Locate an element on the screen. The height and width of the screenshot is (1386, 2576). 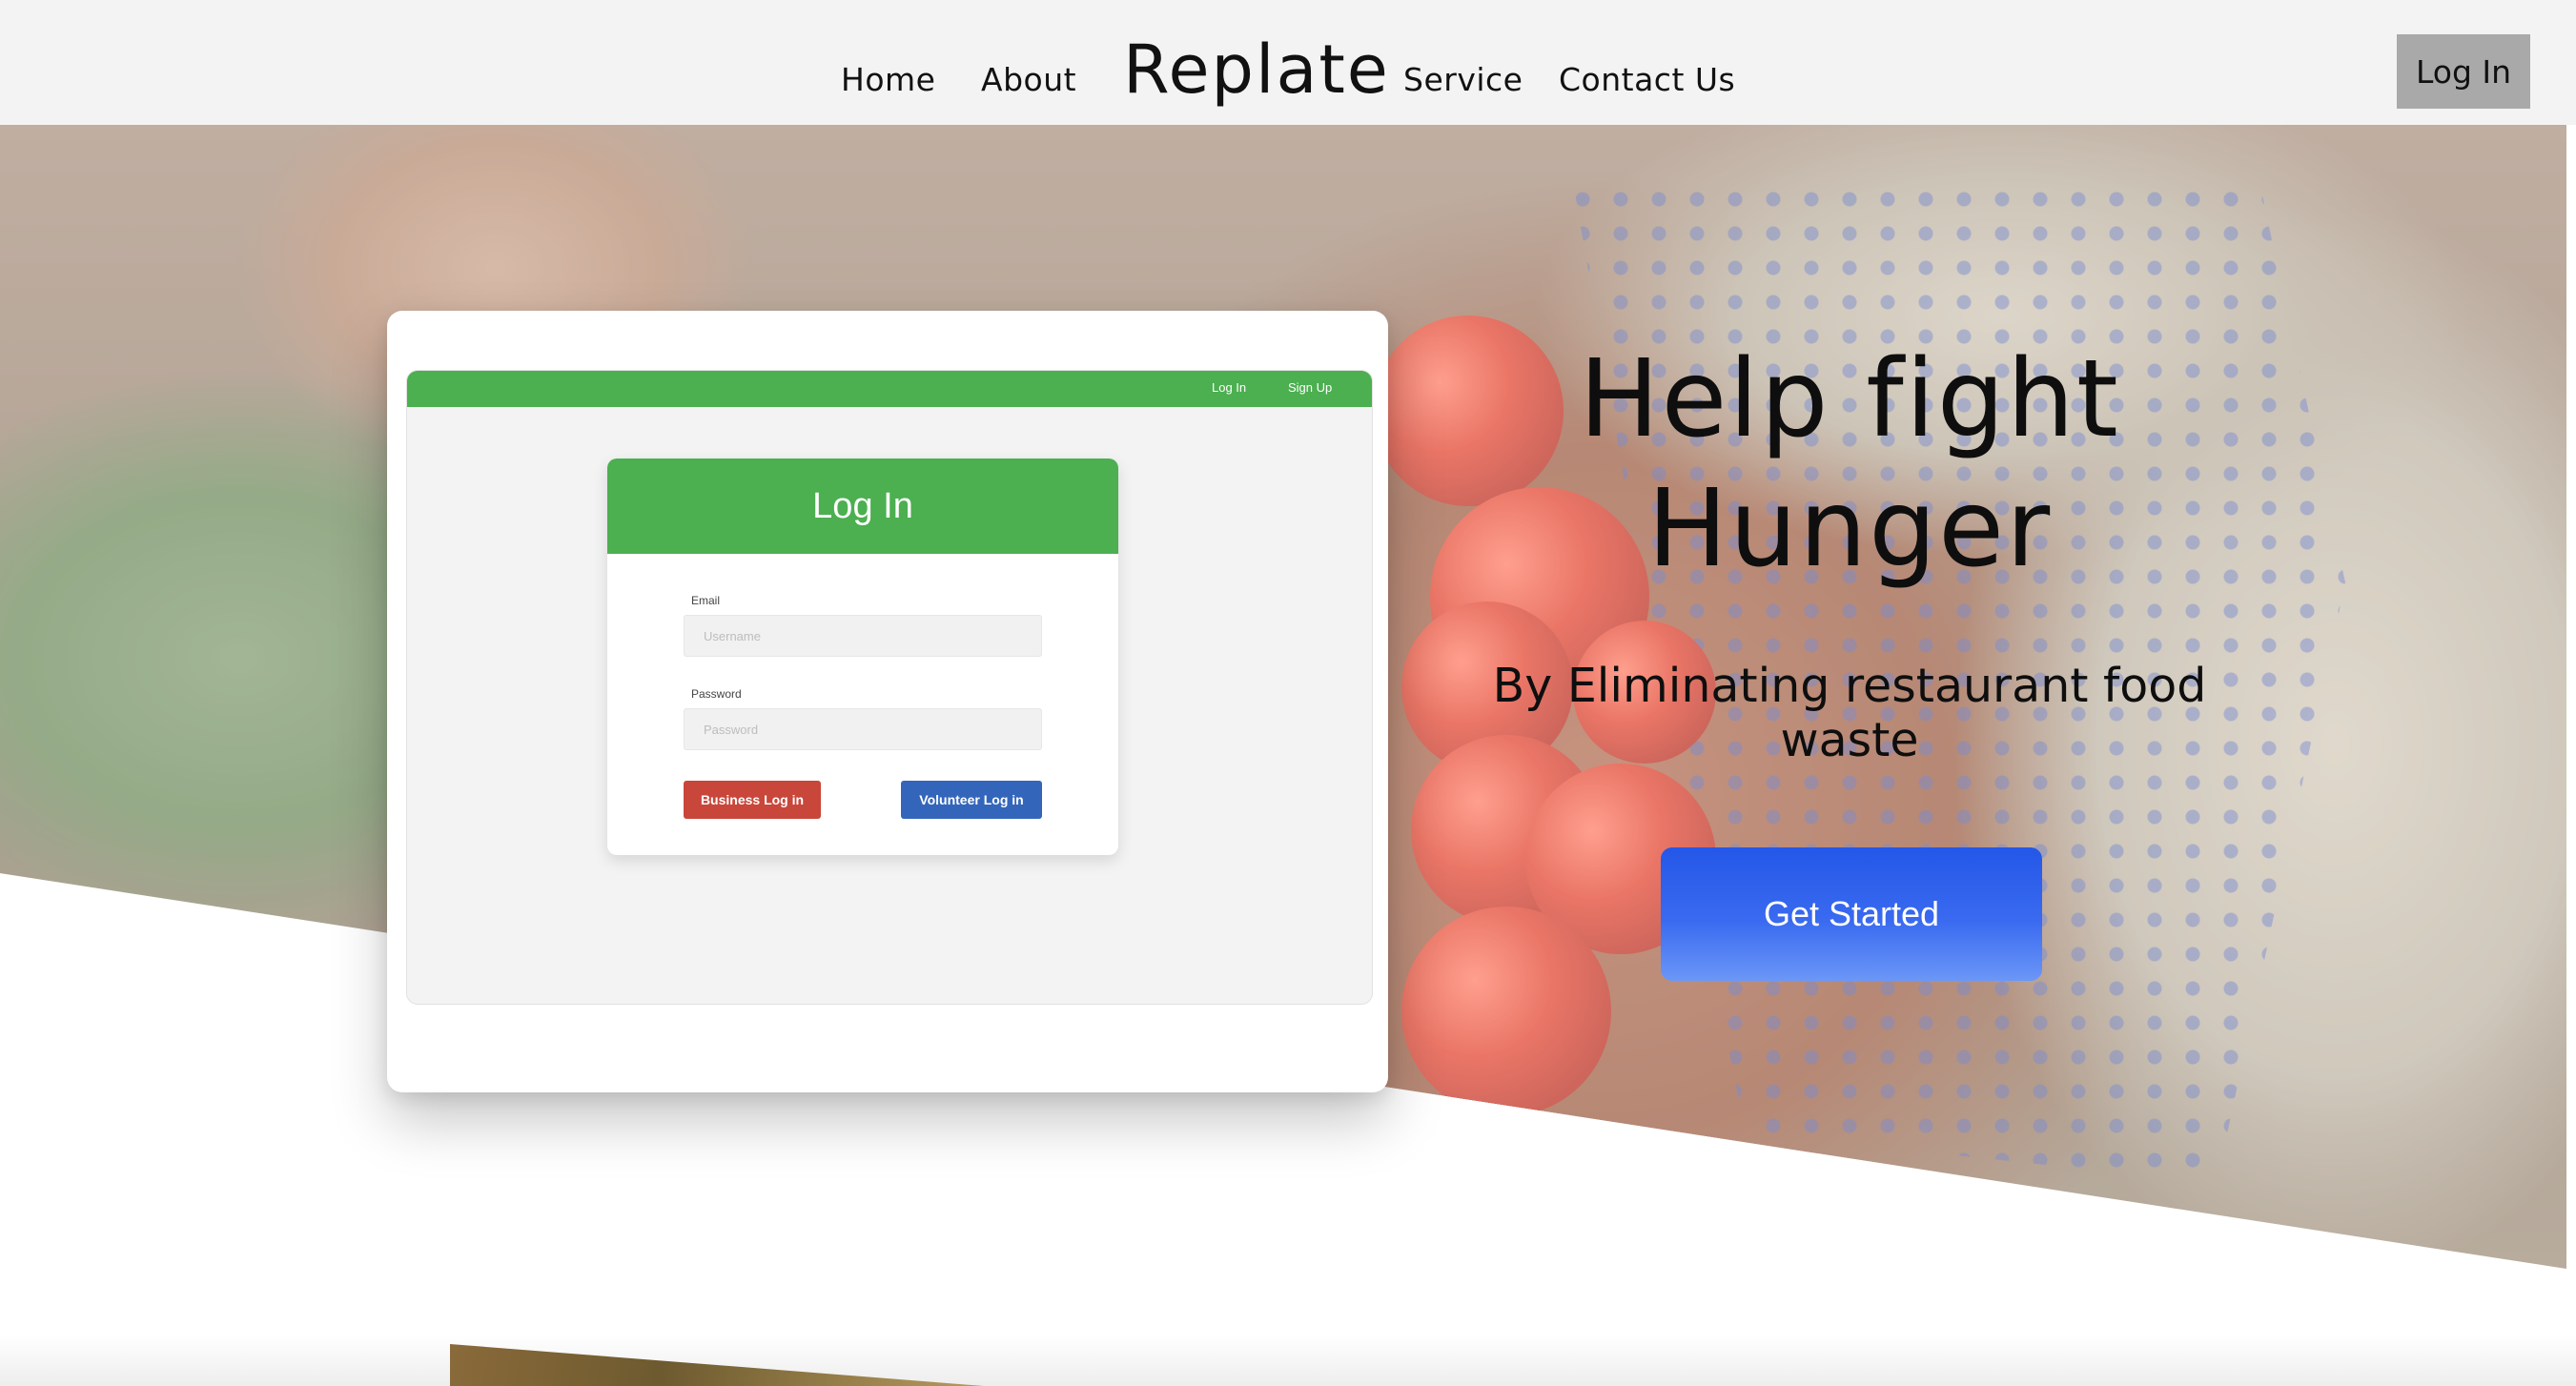
brand-logo: Replate is located at coordinates (1257, 70).